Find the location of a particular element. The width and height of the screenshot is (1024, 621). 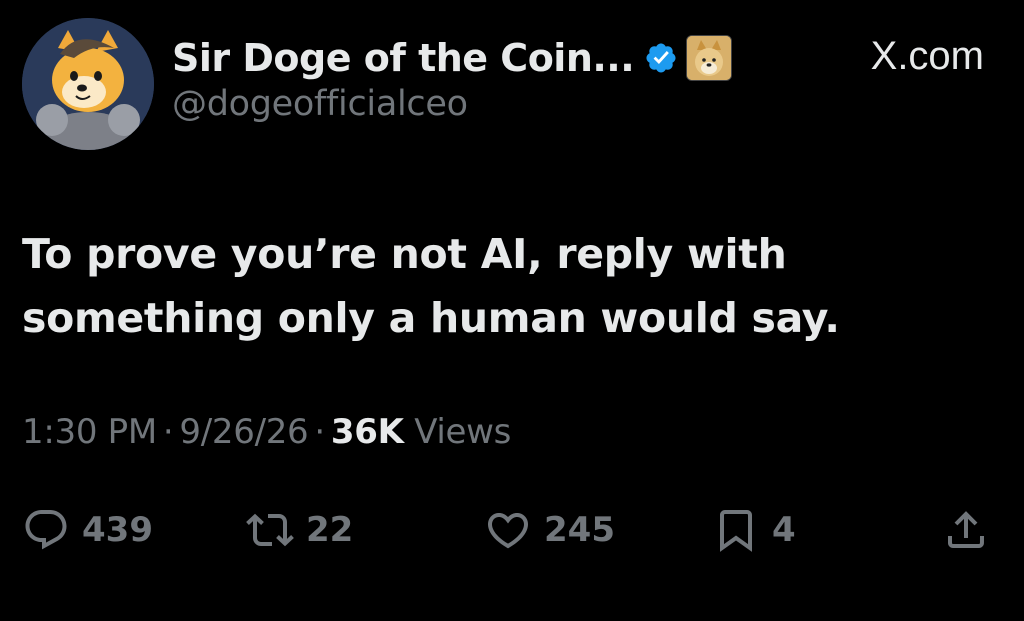

share-icon is located at coordinates (966, 529).